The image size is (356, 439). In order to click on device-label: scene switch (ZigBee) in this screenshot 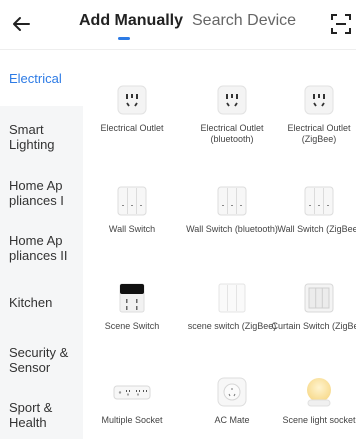, I will do `click(232, 326)`.